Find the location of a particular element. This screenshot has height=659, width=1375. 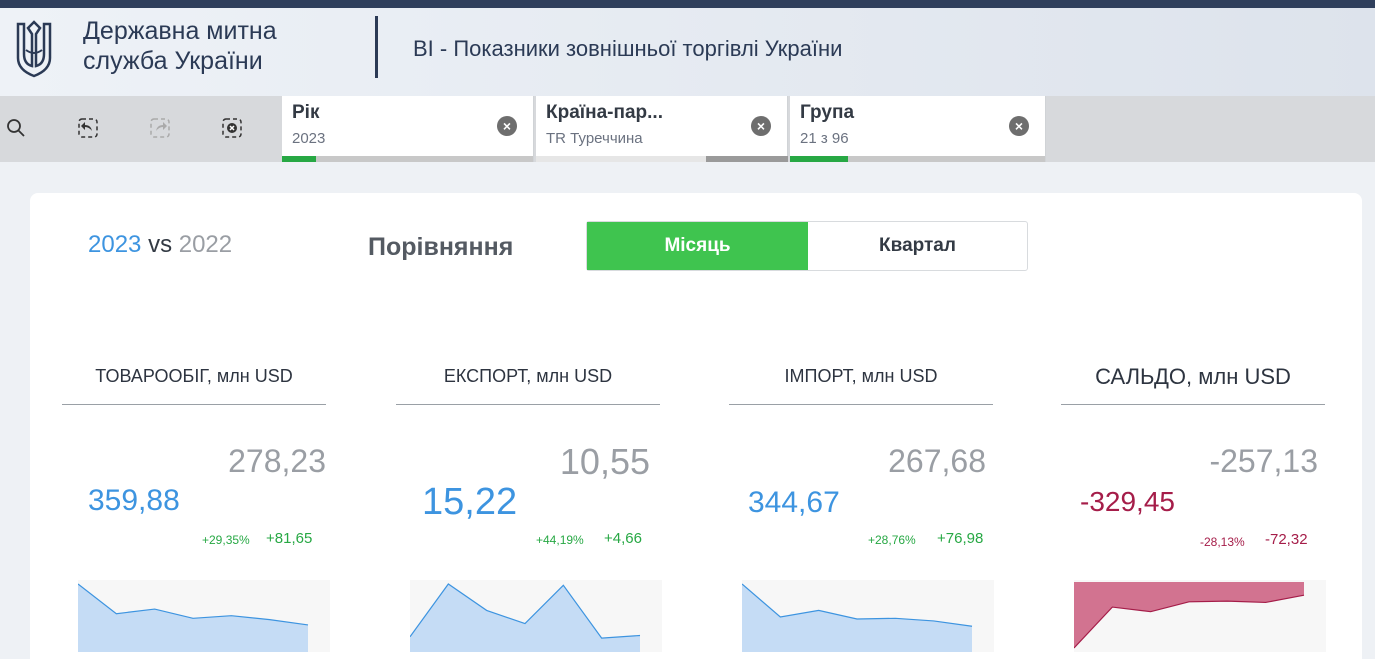

chip-title: Рік is located at coordinates (306, 112).